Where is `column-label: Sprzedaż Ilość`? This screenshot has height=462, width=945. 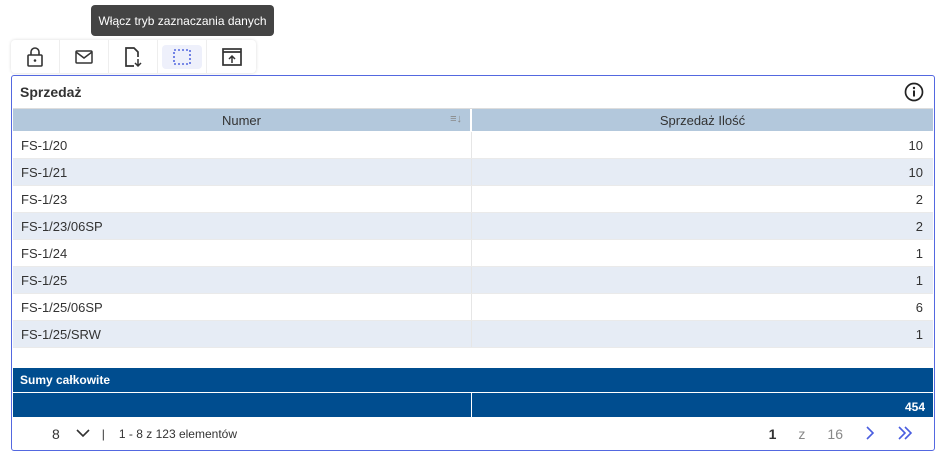
column-label: Sprzedaż Ilość is located at coordinates (702, 120).